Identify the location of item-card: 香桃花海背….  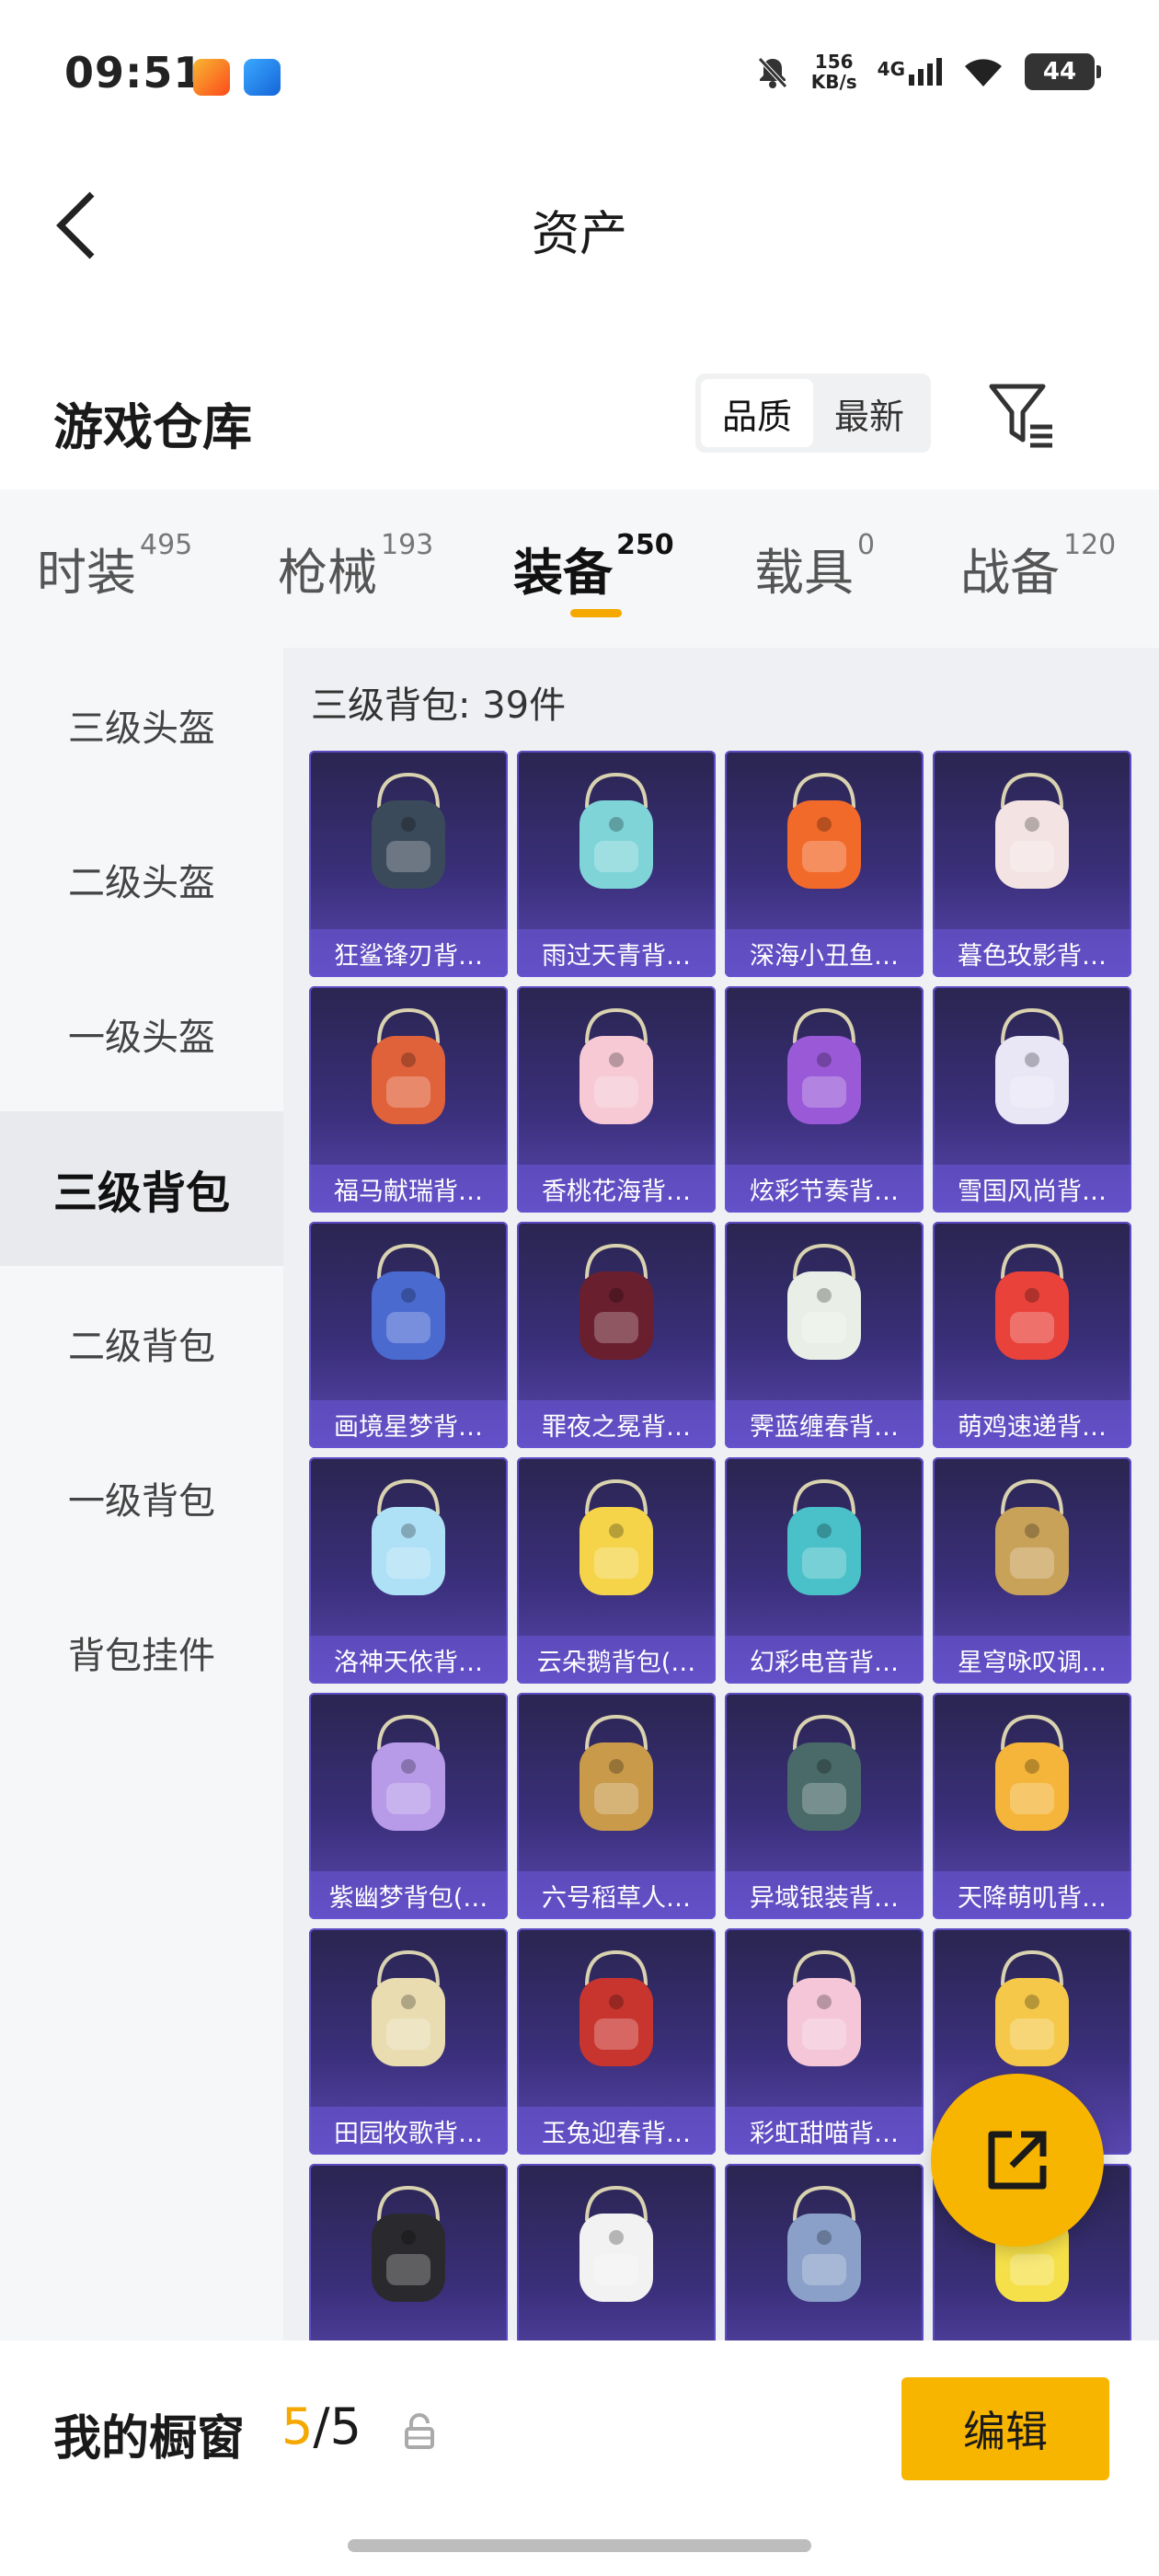
(616, 1099).